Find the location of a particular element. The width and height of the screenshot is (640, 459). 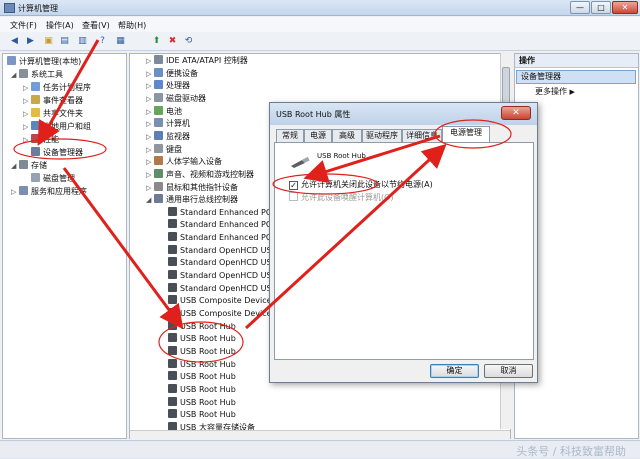

forward-icon: ▶ is located at coordinates (30, 41).